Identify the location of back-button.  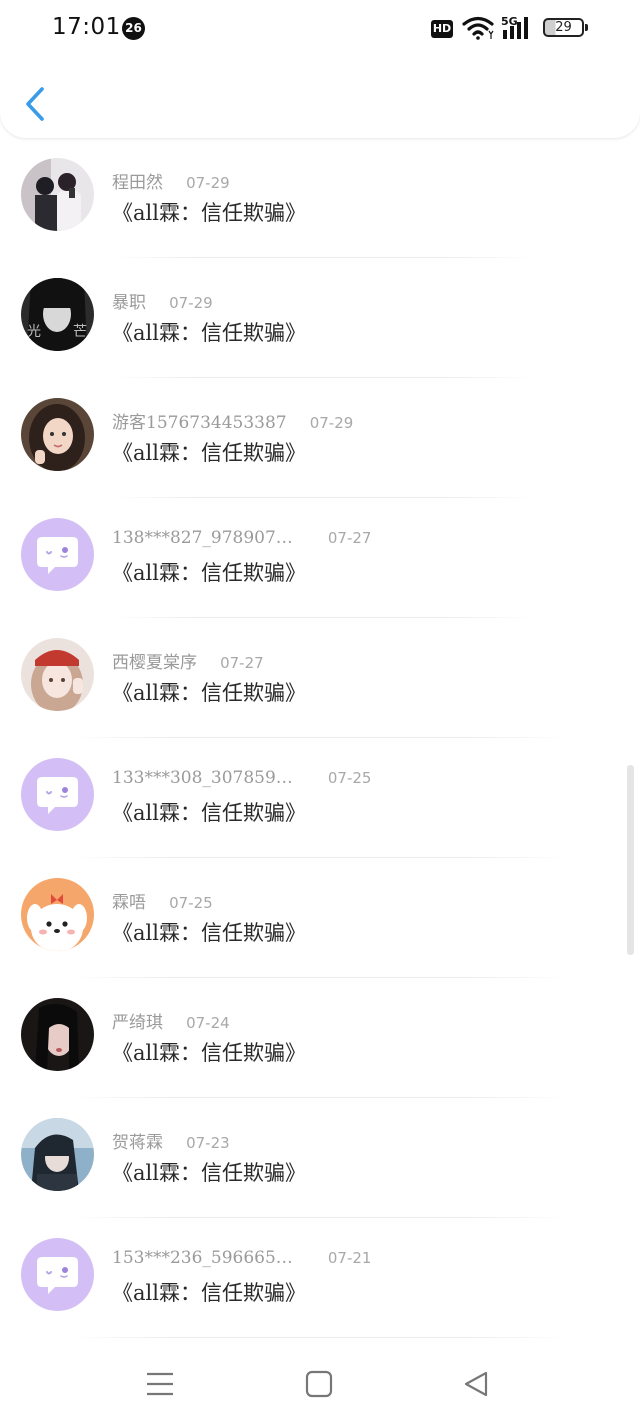
(35, 104).